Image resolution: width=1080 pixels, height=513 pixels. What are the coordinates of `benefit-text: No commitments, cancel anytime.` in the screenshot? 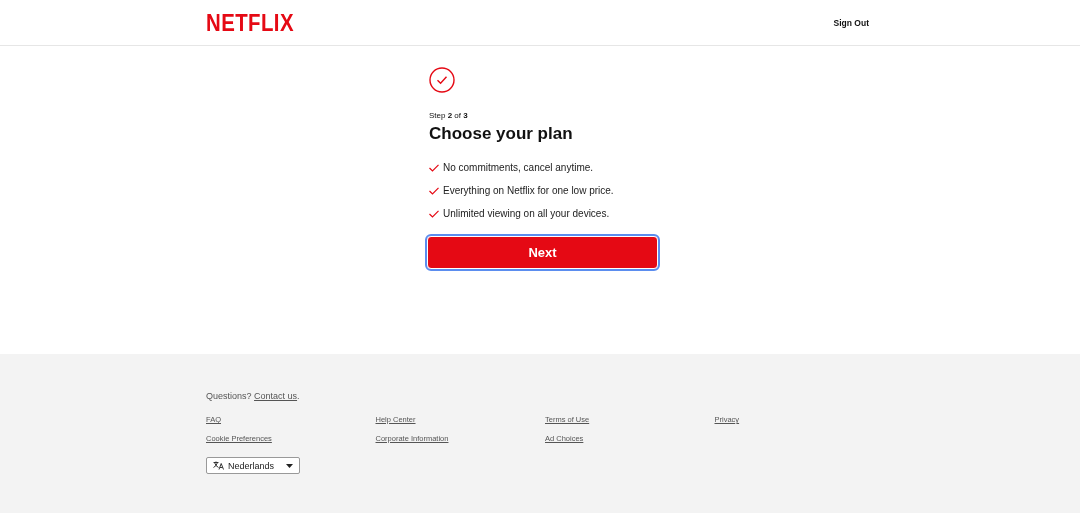 It's located at (518, 167).